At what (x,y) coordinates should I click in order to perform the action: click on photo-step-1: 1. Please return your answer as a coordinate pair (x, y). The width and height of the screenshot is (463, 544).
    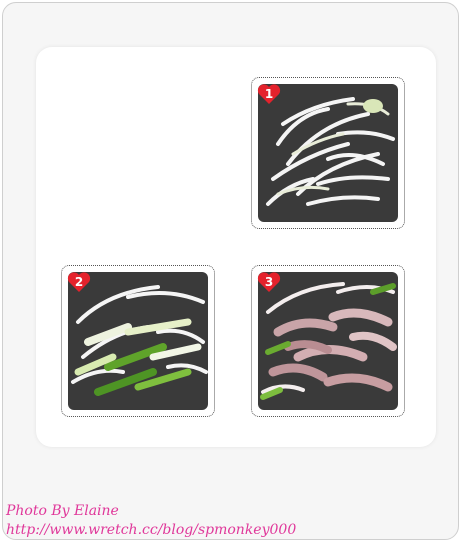
    Looking at the image, I should click on (328, 153).